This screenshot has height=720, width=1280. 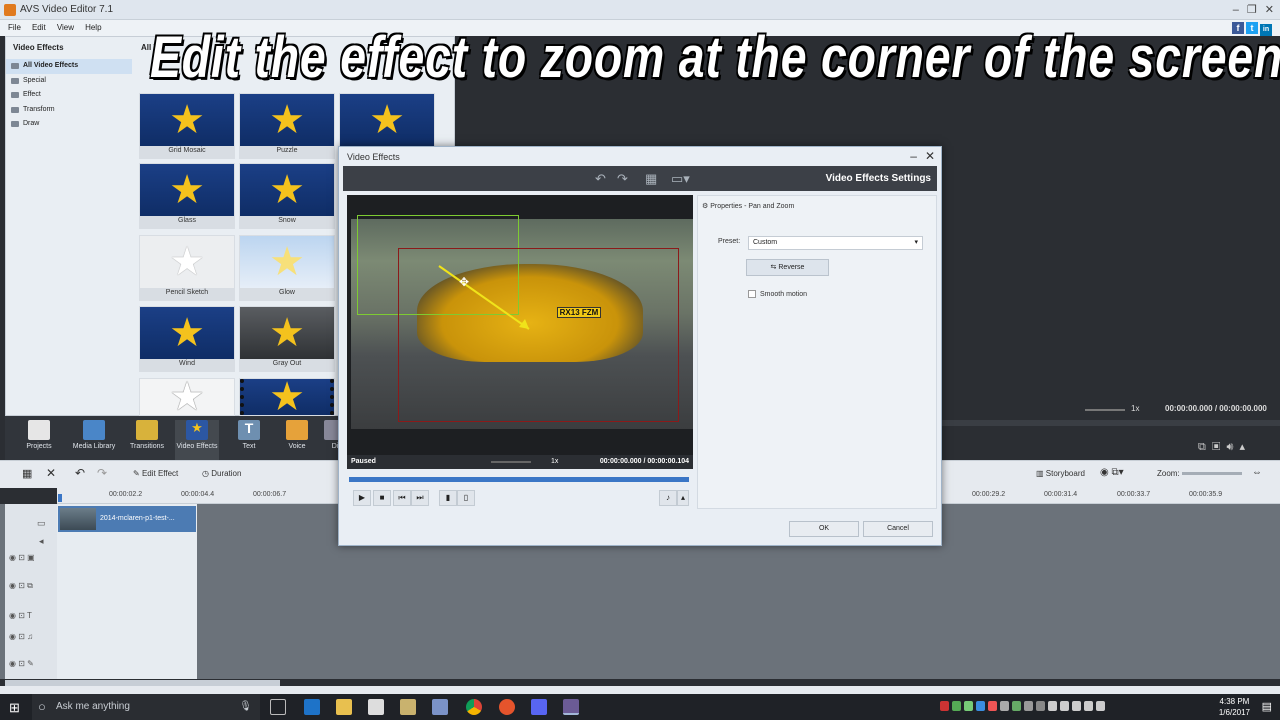 I want to click on play-icon: ▶, so click(x=362, y=498).